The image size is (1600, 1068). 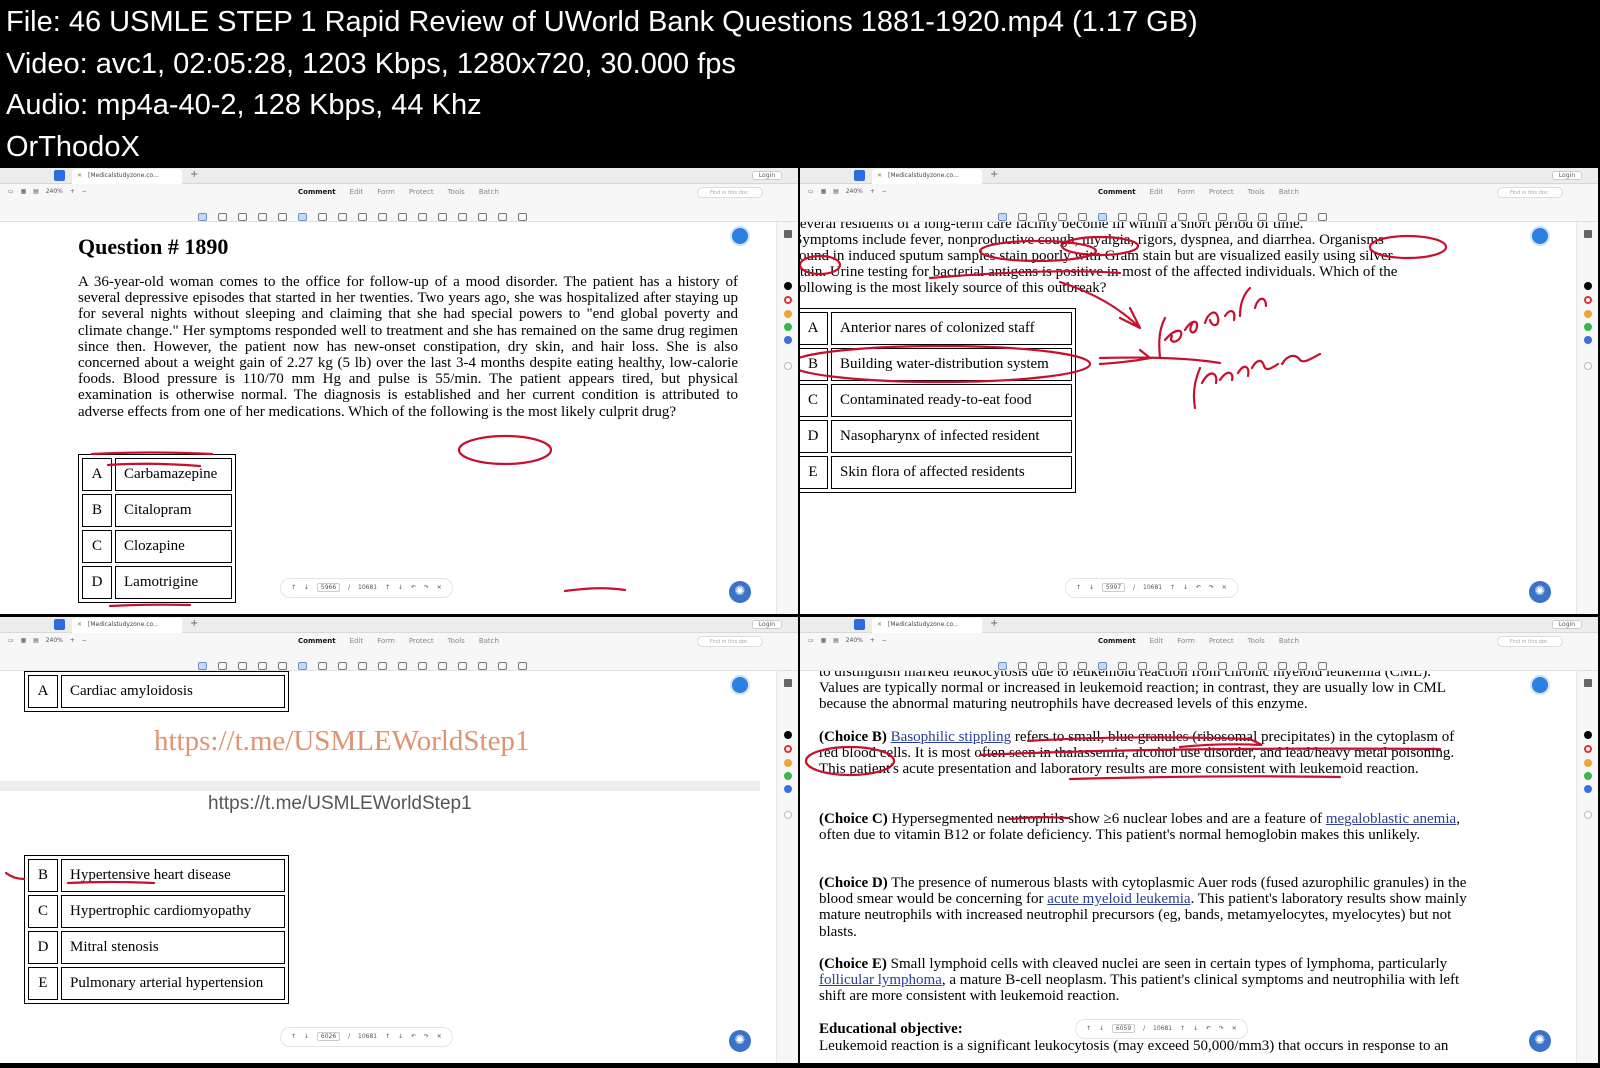 I want to click on acute-myeloid-leukemia-link: acute myeloid leukemia, so click(x=1118, y=899).